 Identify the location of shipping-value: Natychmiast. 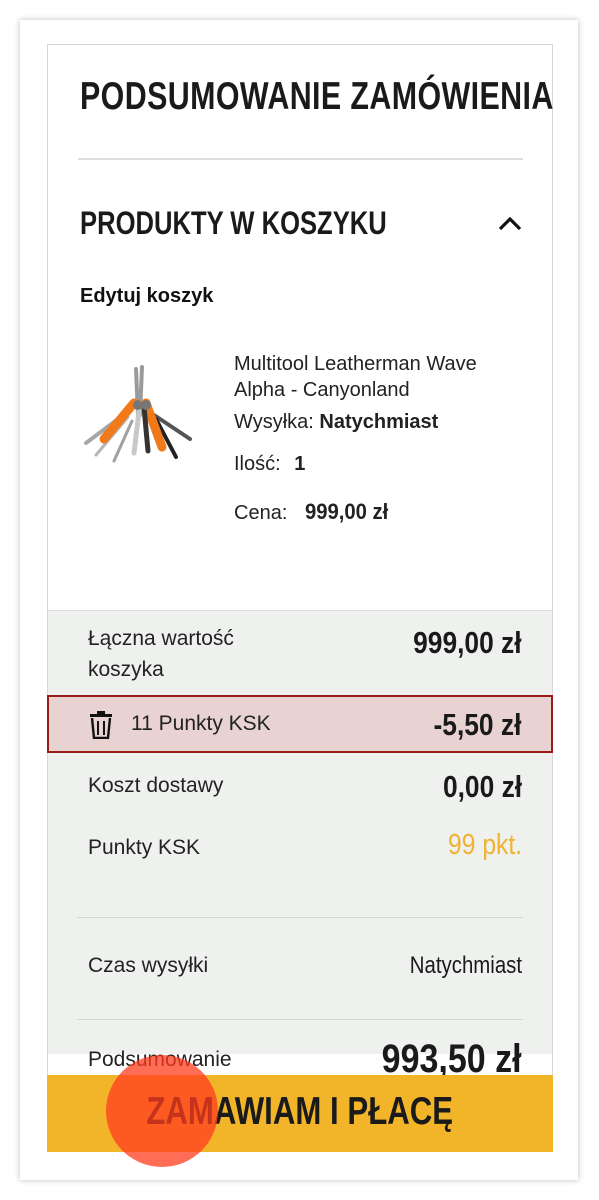
(379, 422).